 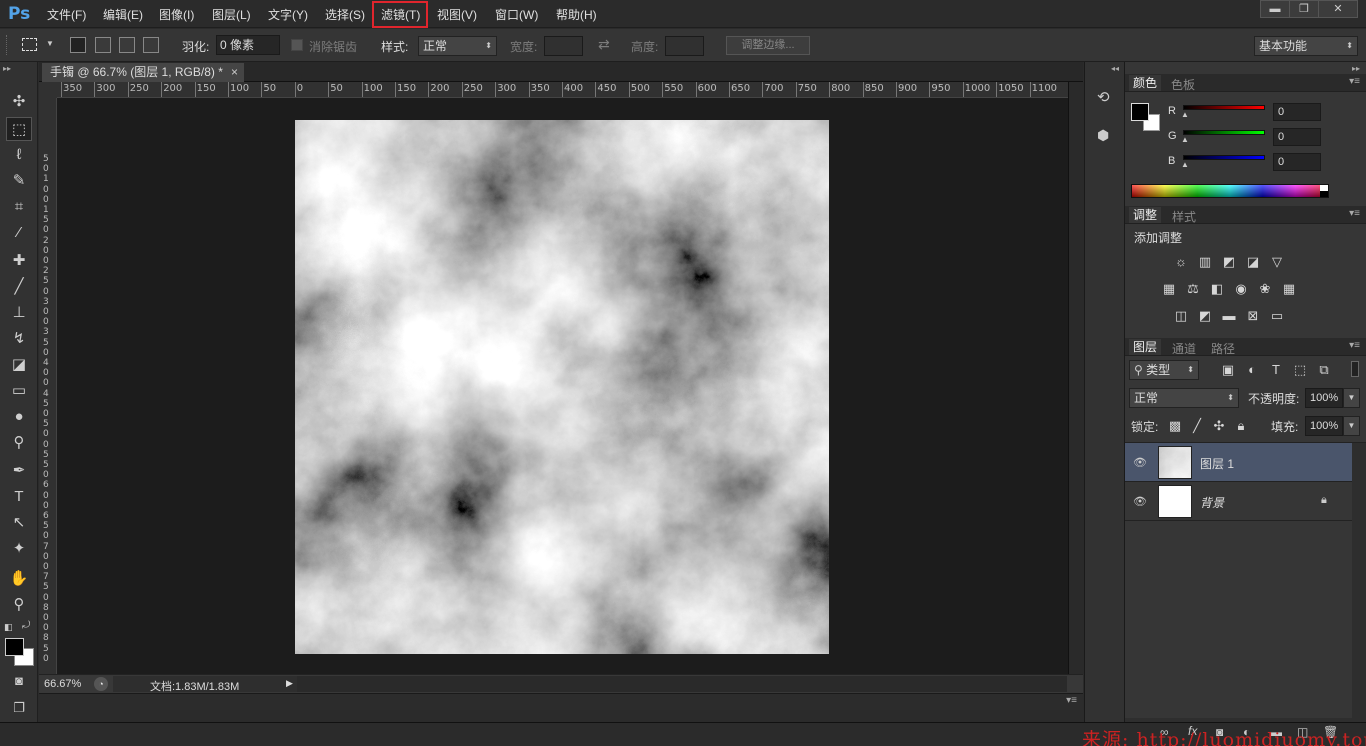 What do you see at coordinates (19, 129) in the screenshot?
I see `rect-marquee-tool-icon: ⬚` at bounding box center [19, 129].